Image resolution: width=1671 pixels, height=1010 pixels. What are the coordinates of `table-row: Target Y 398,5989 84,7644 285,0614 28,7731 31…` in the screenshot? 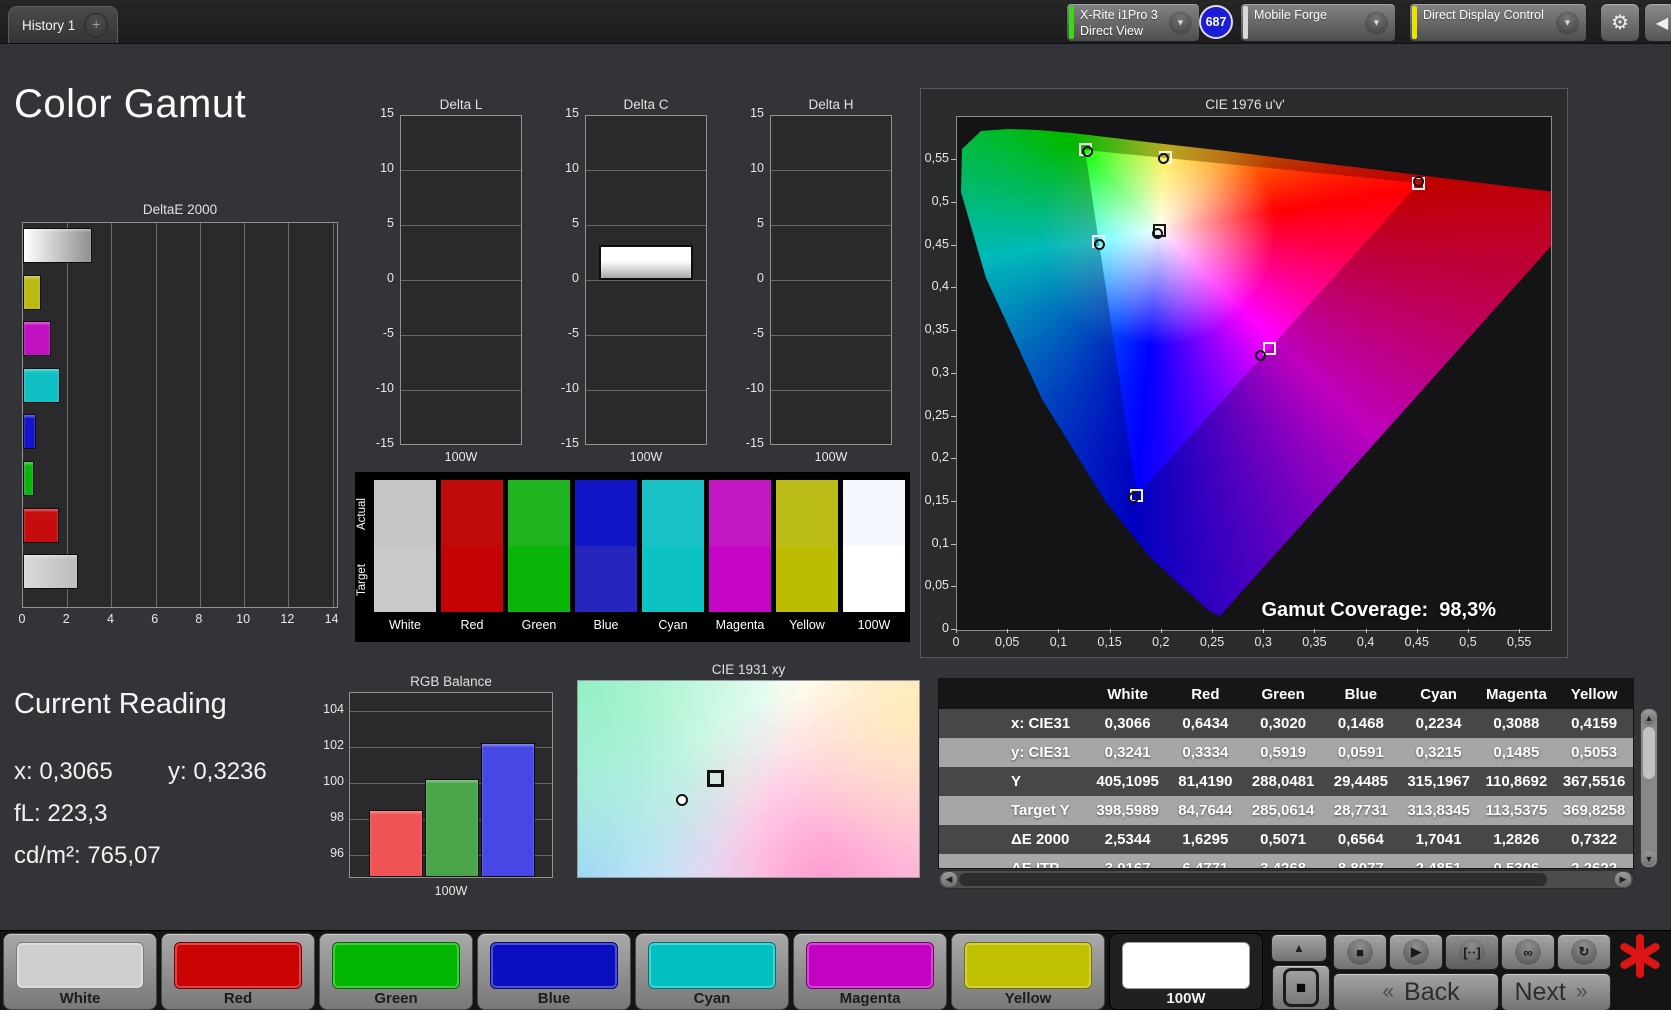 It's located at (1286, 810).